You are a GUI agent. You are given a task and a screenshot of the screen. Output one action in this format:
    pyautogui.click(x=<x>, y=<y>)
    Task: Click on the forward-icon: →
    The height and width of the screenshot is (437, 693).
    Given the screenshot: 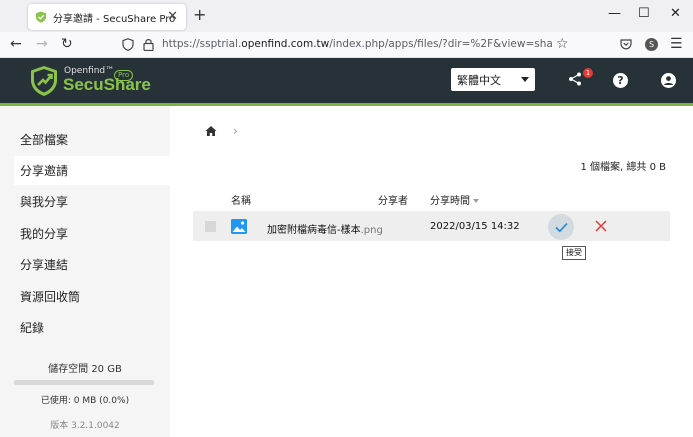 What is the action you would take?
    pyautogui.click(x=42, y=44)
    